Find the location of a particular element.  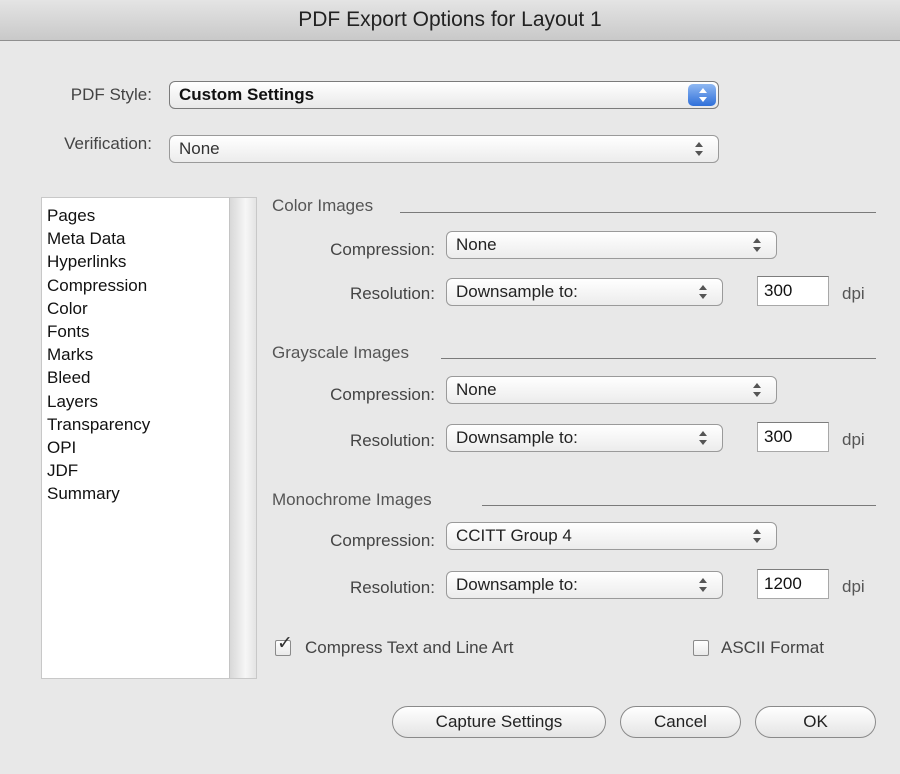

monochrome-resolution-label: Resolution: is located at coordinates (392, 587).